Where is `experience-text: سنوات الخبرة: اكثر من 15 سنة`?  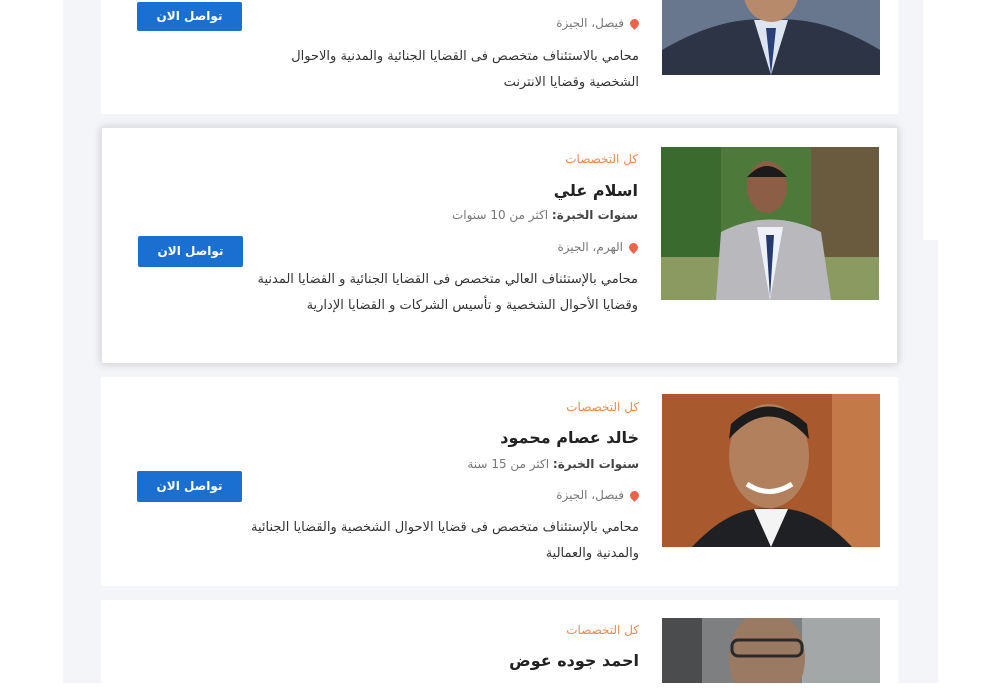 experience-text: سنوات الخبرة: اكثر من 15 سنة is located at coordinates (553, 464).